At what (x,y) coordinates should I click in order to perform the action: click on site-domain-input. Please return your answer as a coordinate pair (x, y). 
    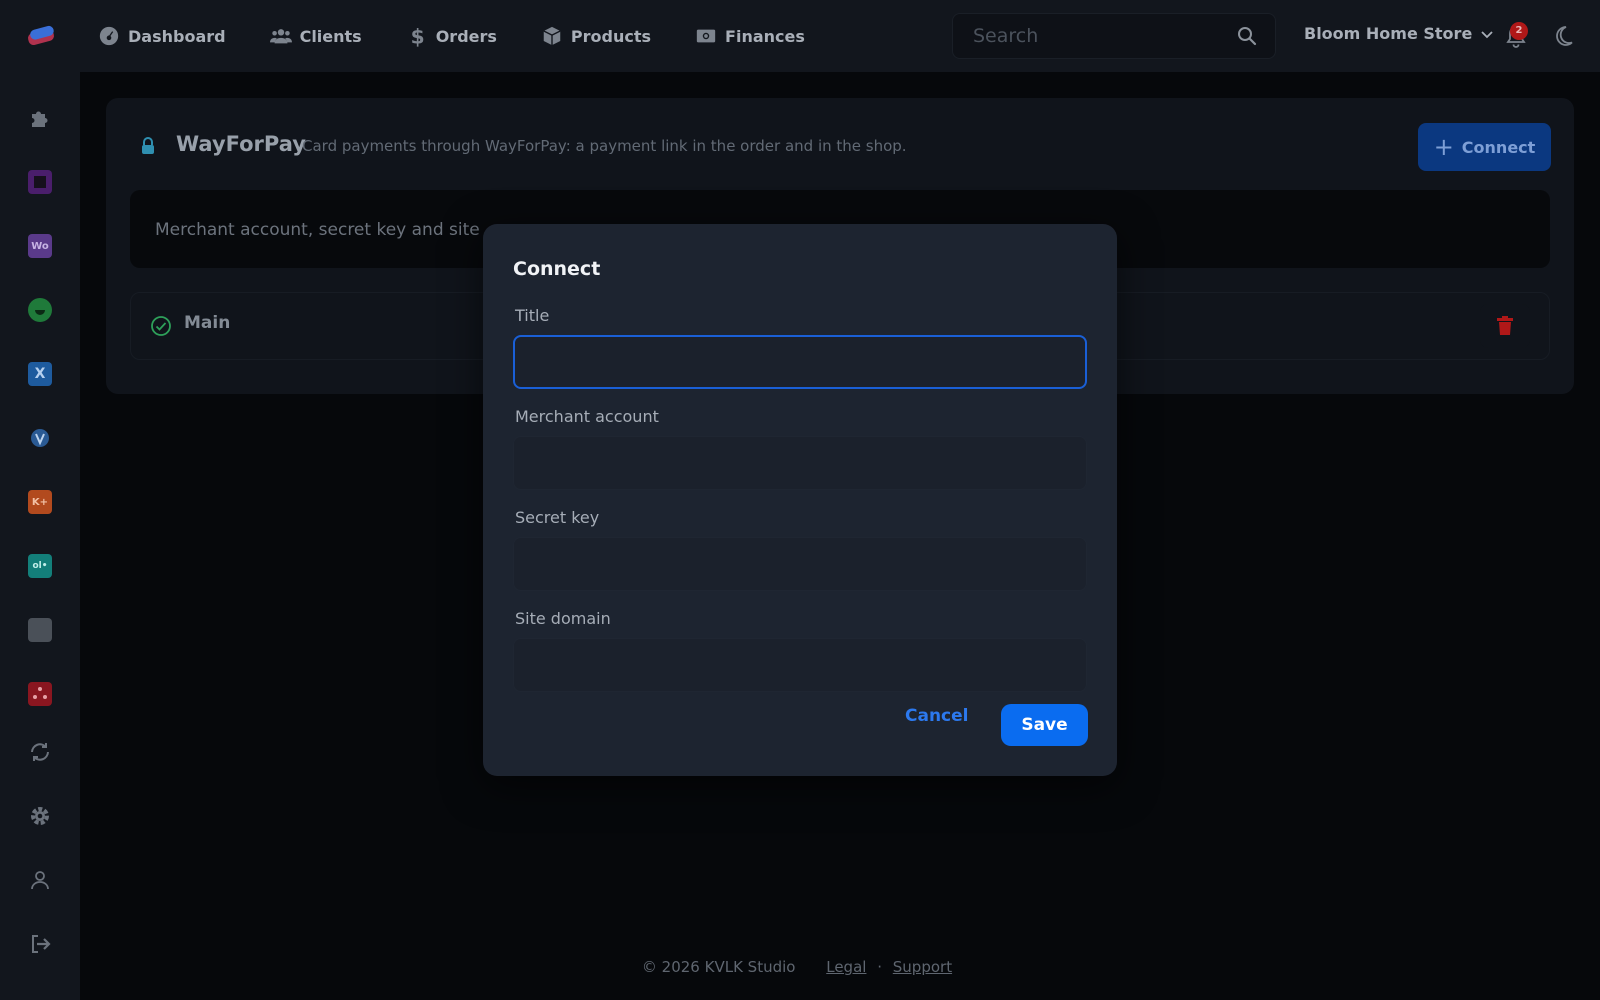
    Looking at the image, I should click on (800, 665).